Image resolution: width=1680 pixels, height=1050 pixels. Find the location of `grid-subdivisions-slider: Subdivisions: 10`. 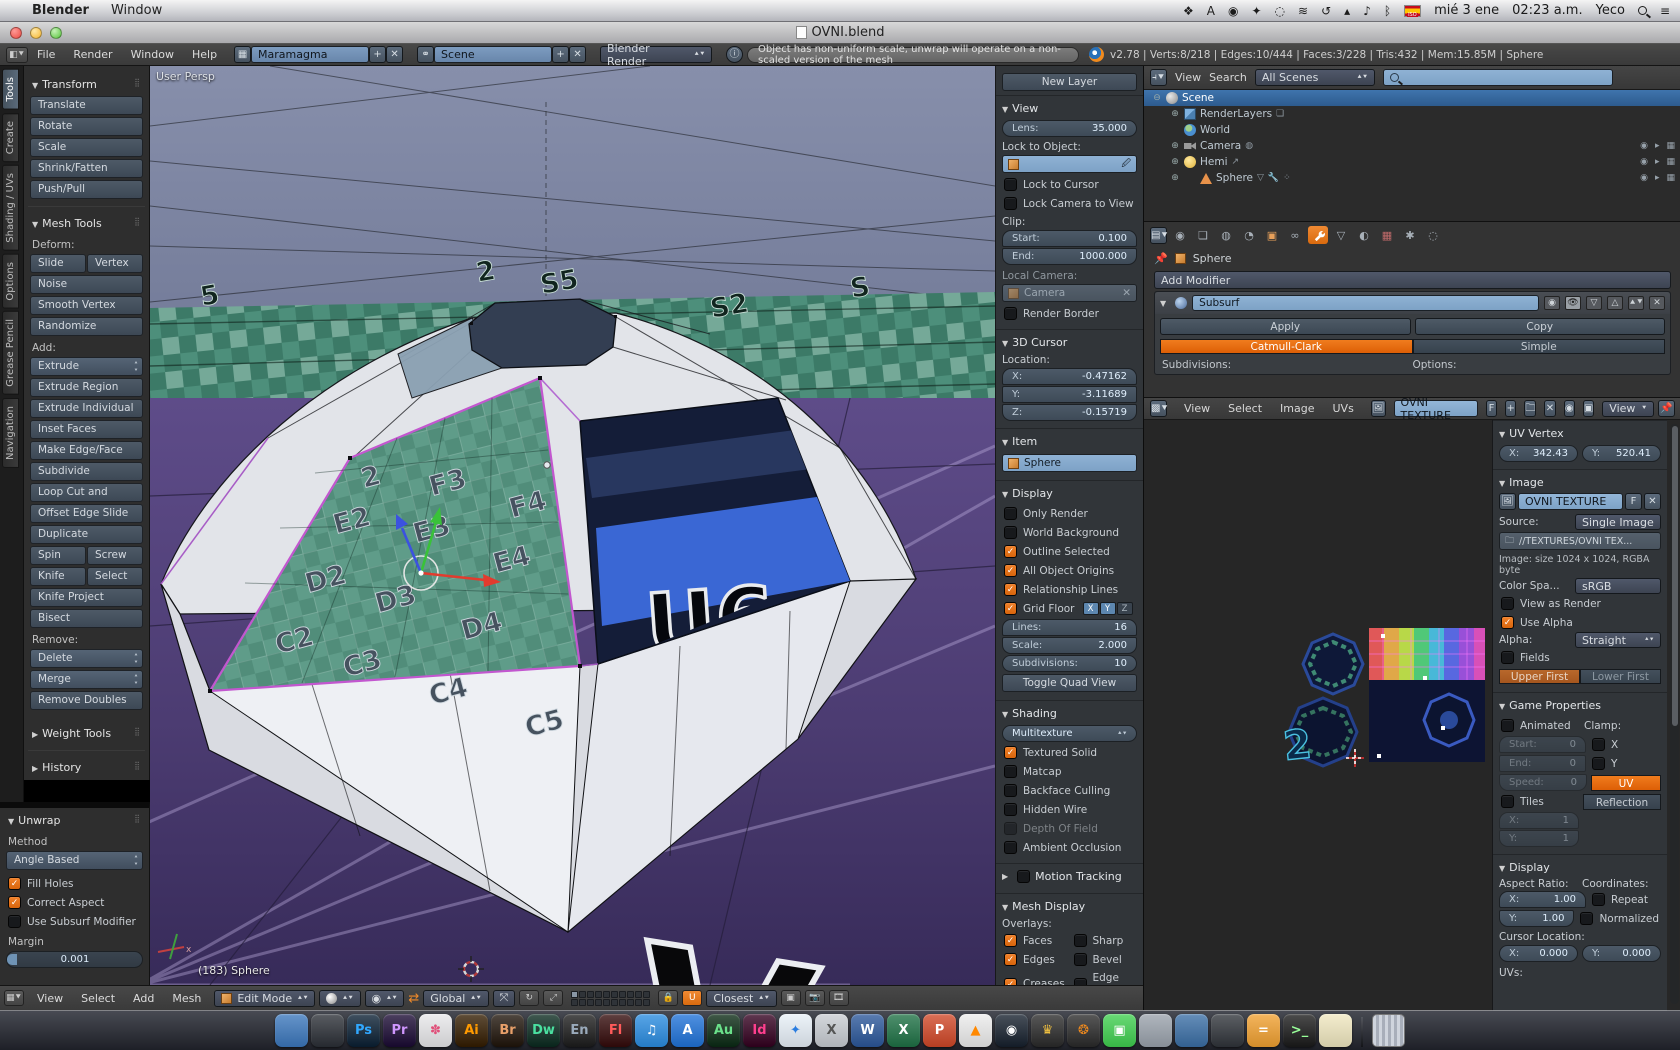

grid-subdivisions-slider: Subdivisions: 10 is located at coordinates (1069, 663).